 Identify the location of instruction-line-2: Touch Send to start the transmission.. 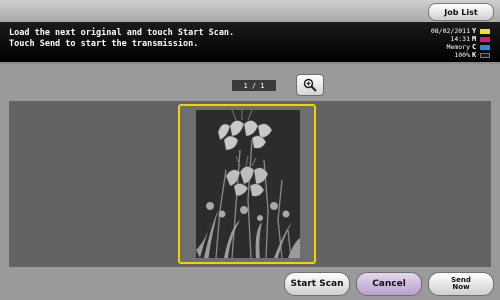
(104, 44).